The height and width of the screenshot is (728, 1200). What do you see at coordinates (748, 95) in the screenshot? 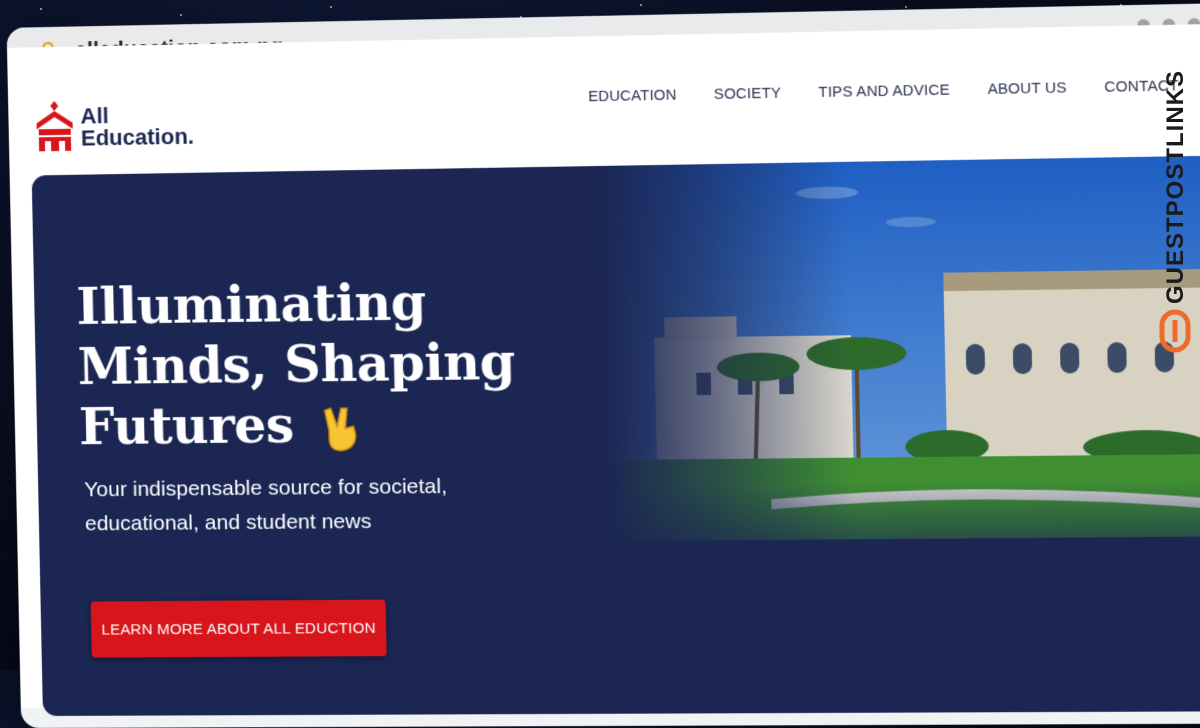
I see `nav-society: SOCIETY` at bounding box center [748, 95].